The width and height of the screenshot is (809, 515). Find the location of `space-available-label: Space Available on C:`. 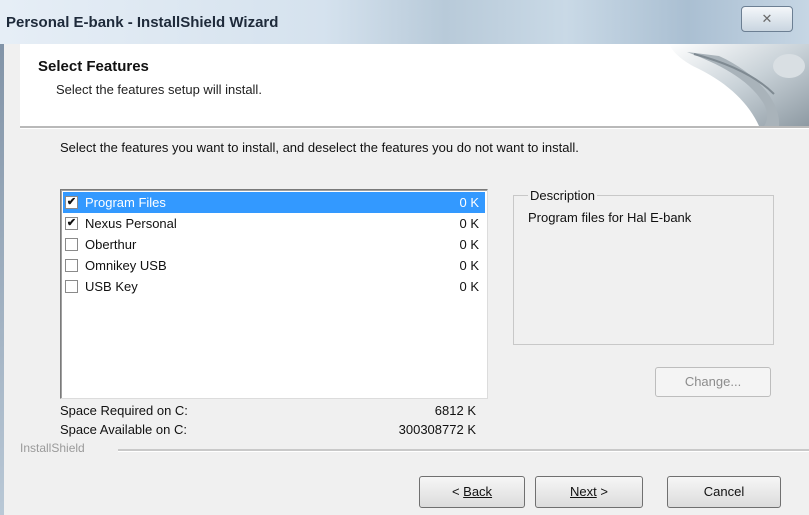

space-available-label: Space Available on C: is located at coordinates (123, 429).